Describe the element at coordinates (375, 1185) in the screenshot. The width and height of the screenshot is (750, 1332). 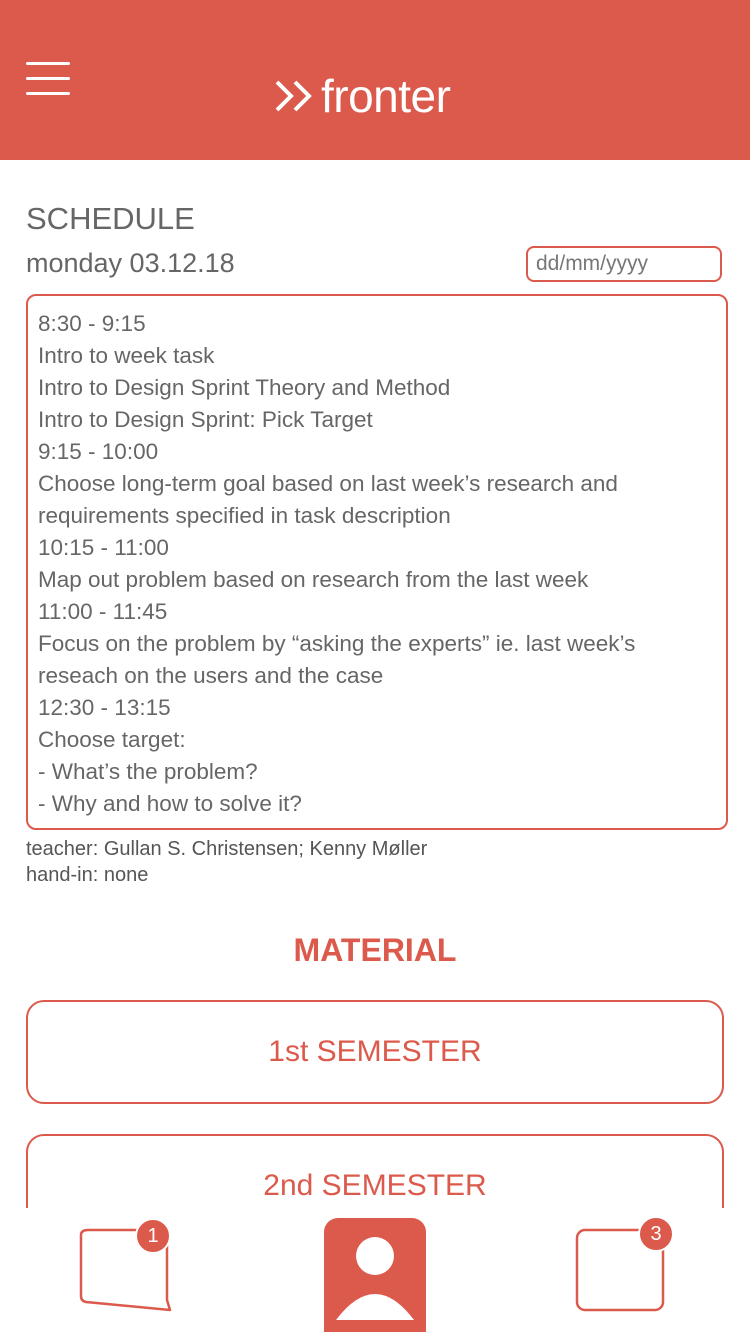
I see `semester-label: 2nd SEMESTER` at that location.